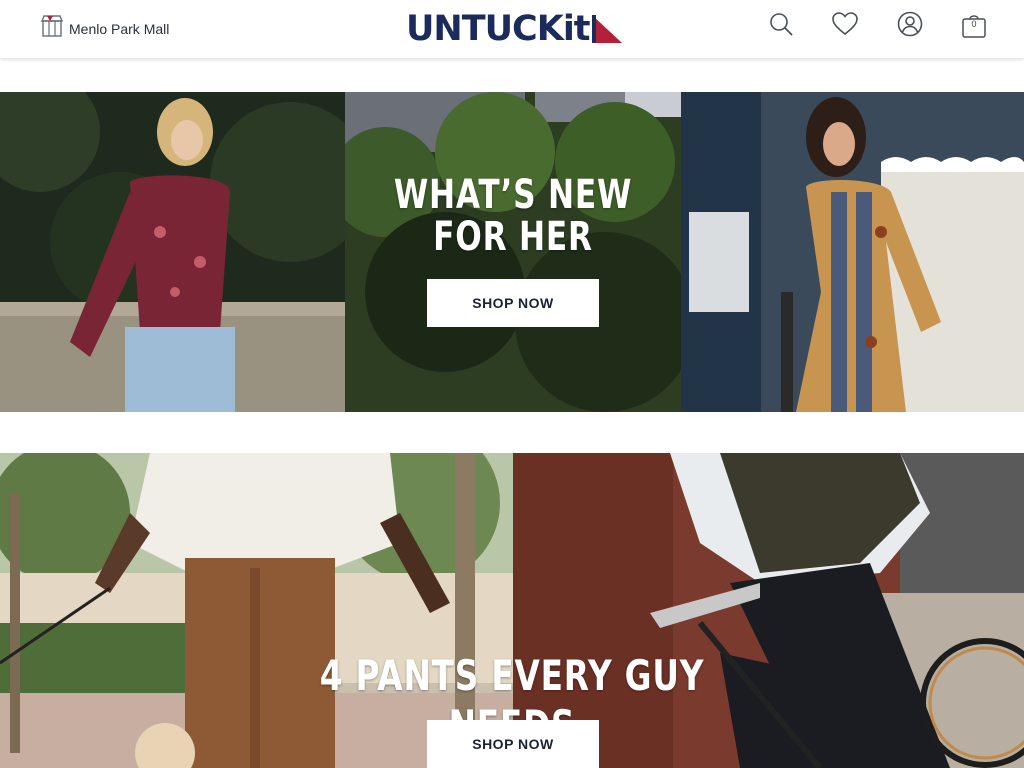 This screenshot has height=768, width=1024. I want to click on men-shop-now-button: SHOP NOW, so click(513, 744).